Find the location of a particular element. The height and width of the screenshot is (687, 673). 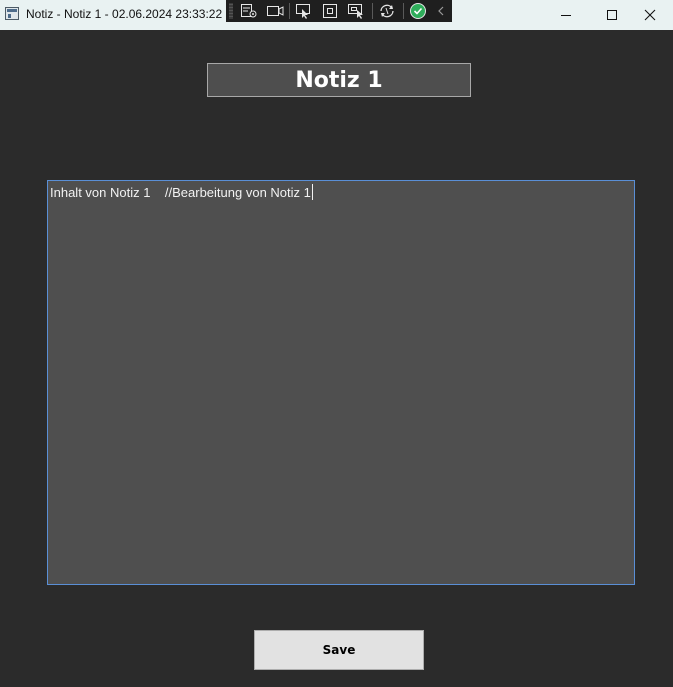

window-app-icon is located at coordinates (12, 13).